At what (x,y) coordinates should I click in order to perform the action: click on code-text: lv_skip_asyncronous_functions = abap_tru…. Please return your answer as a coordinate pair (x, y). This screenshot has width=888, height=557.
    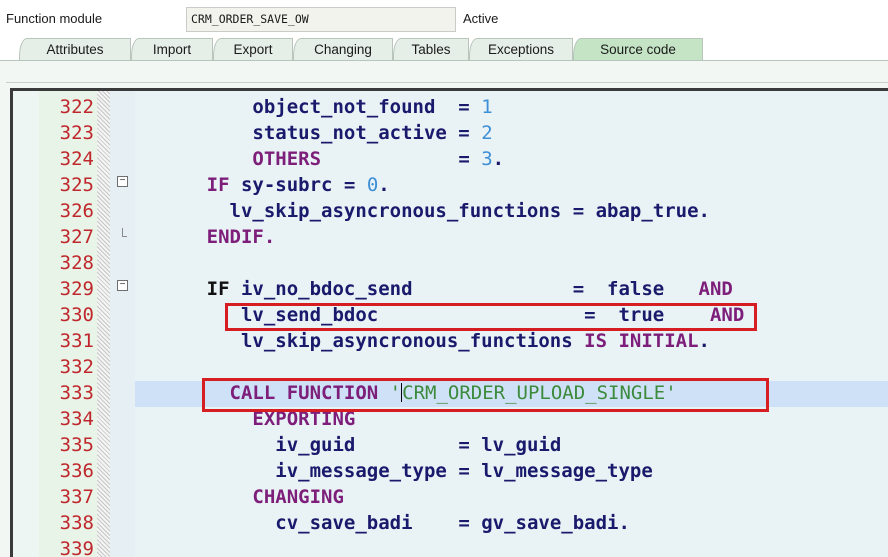
    Looking at the image, I should click on (424, 211).